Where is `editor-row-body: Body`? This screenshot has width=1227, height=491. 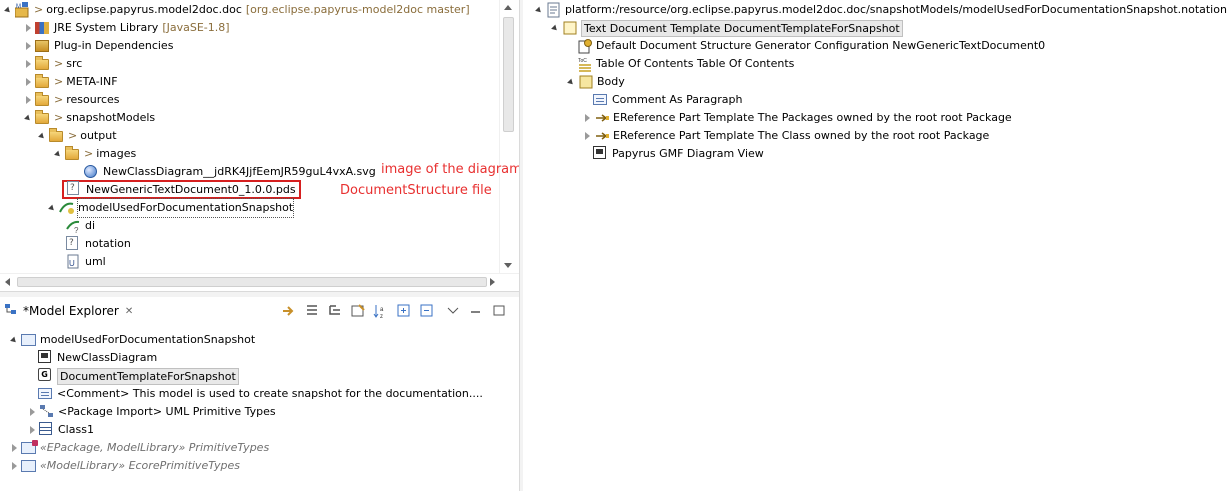 editor-row-body: Body is located at coordinates (596, 82).